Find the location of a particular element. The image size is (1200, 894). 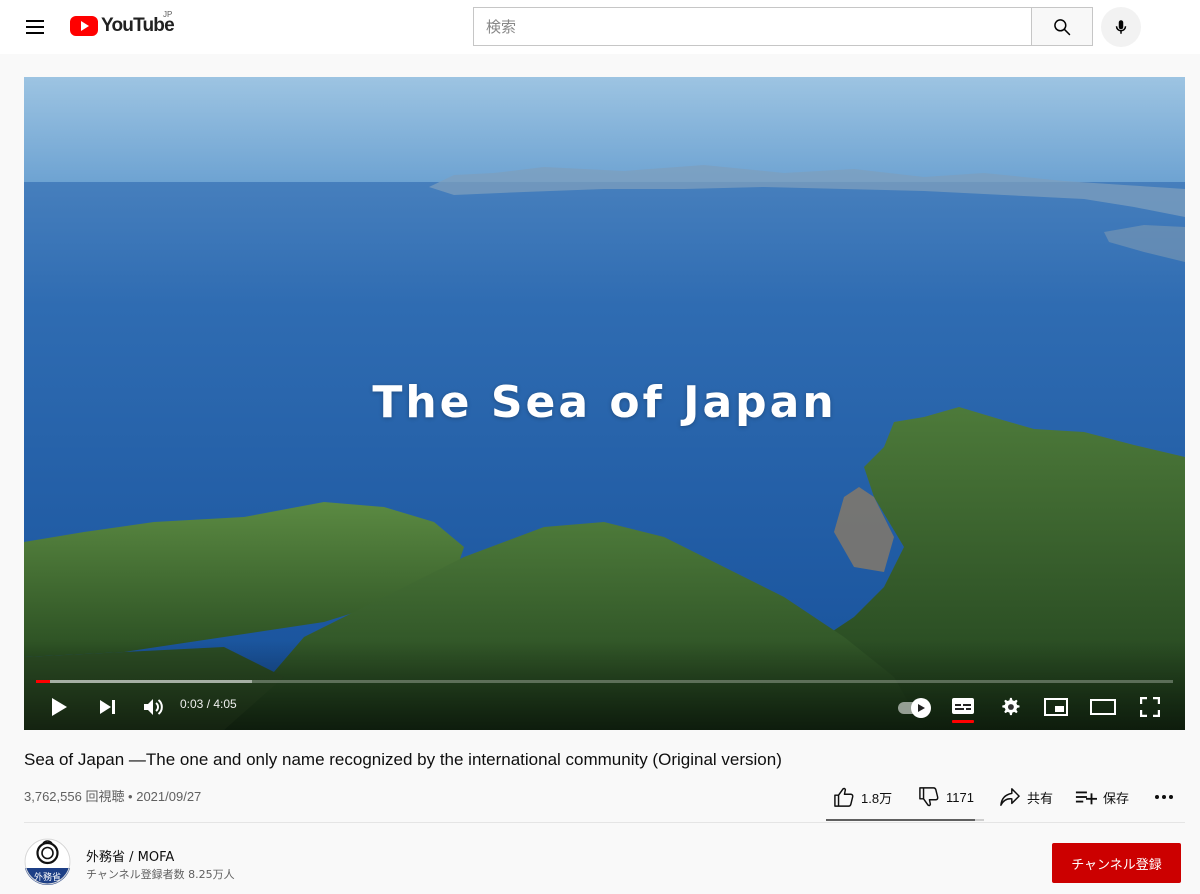

share-icon is located at coordinates (1010, 797).